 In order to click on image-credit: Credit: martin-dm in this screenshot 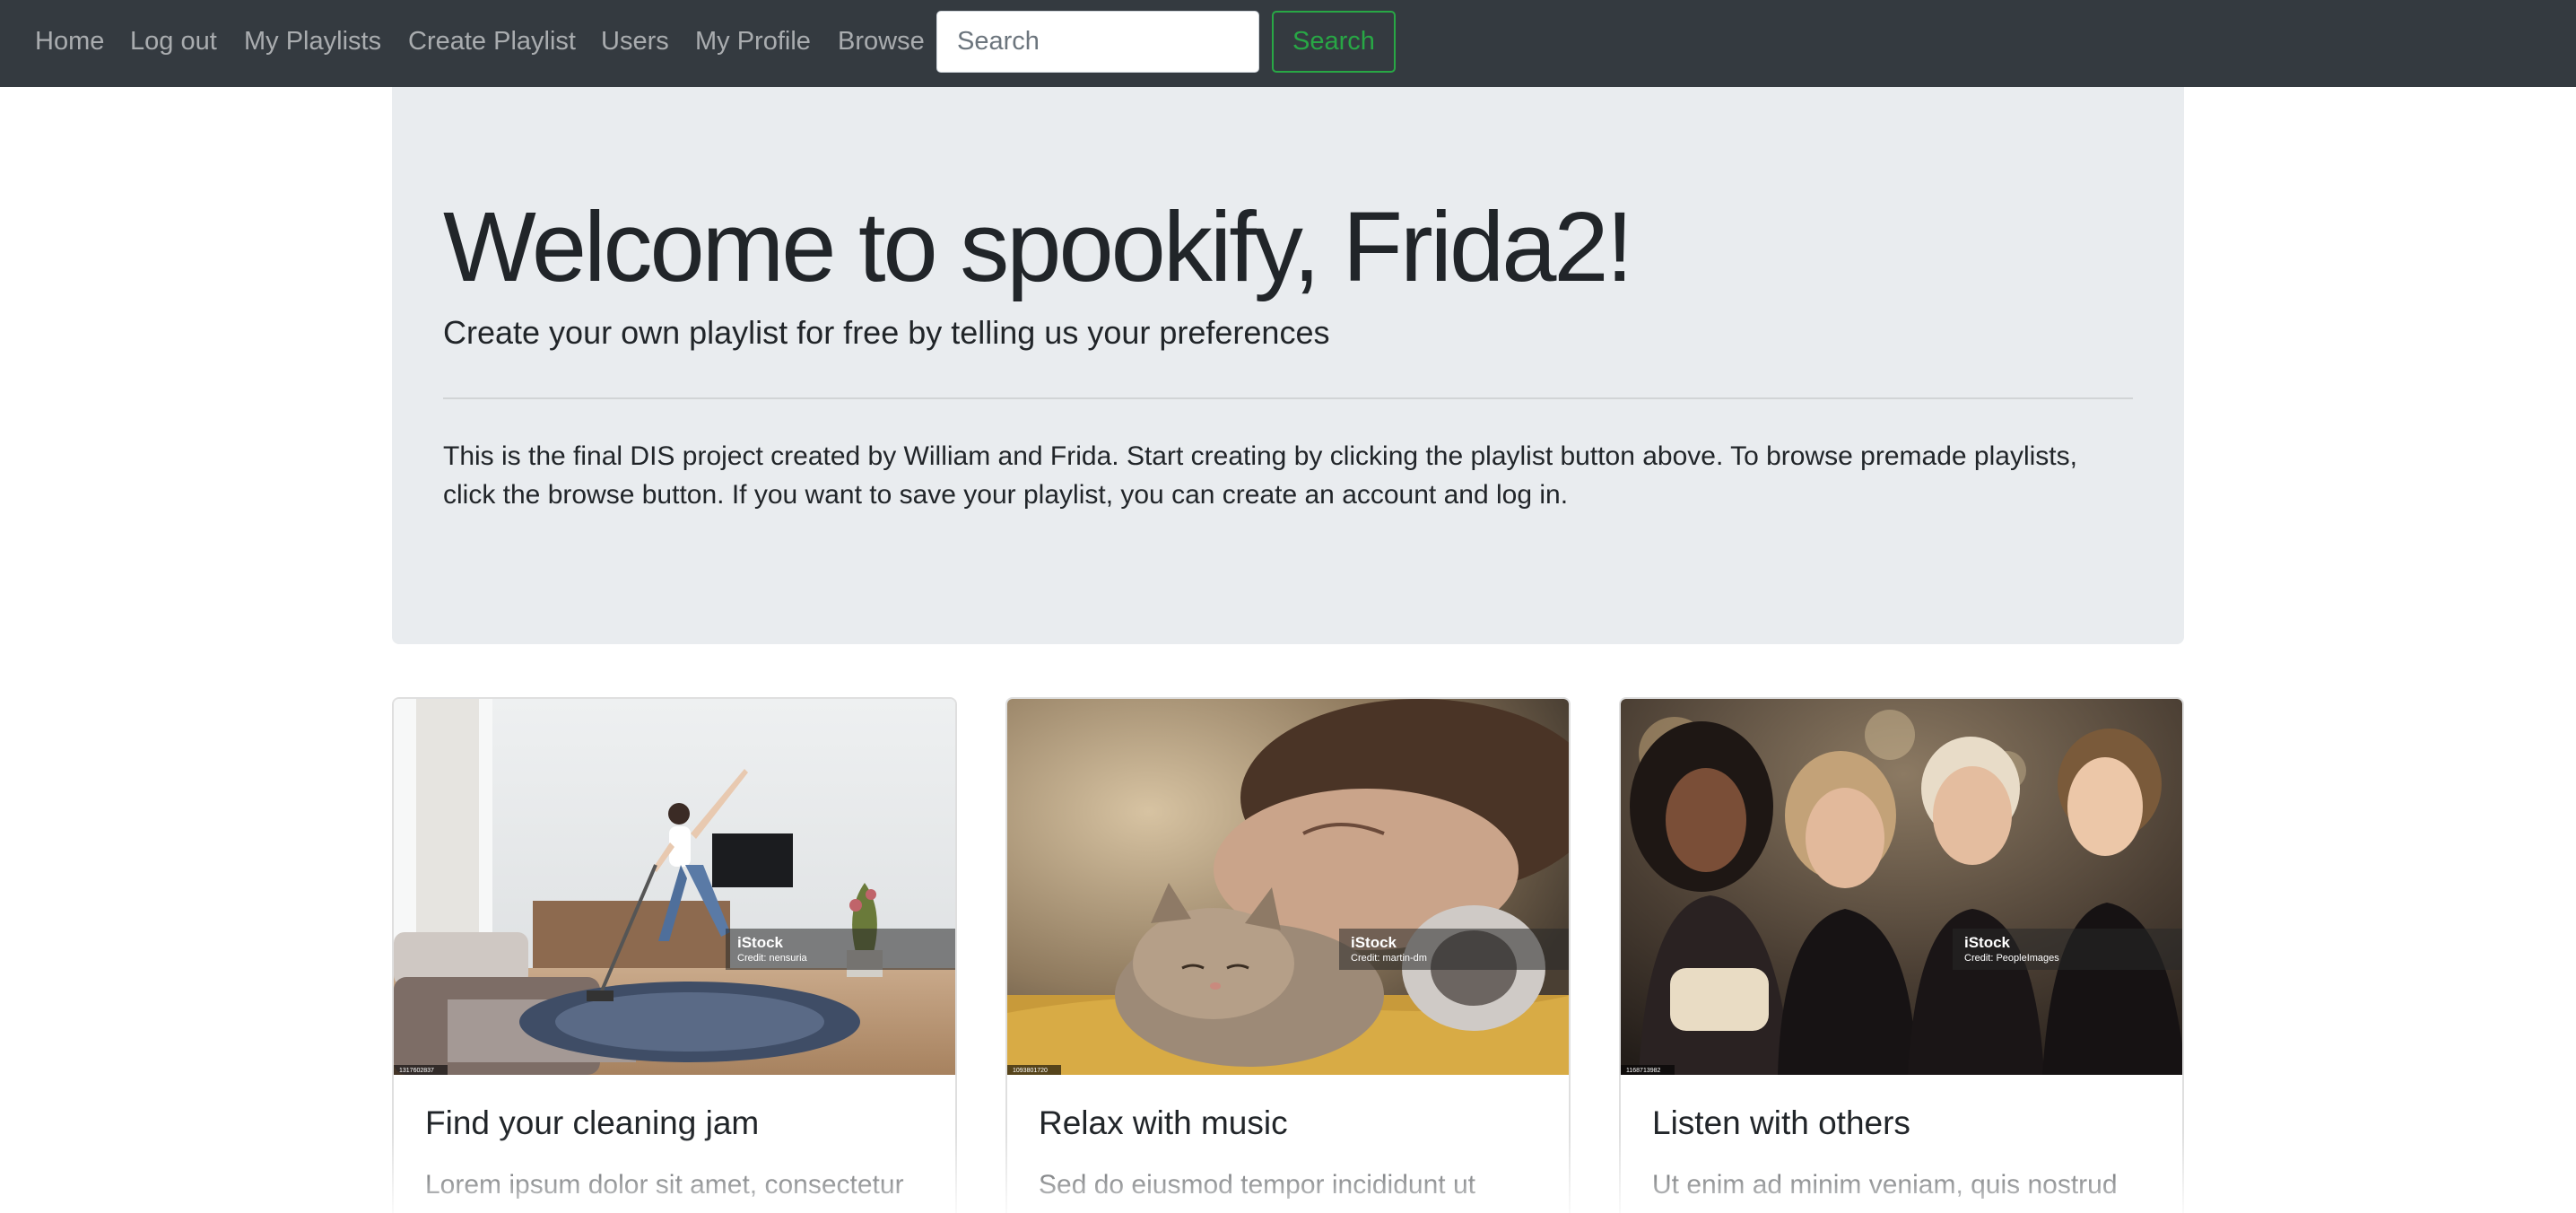, I will do `click(1389, 958)`.